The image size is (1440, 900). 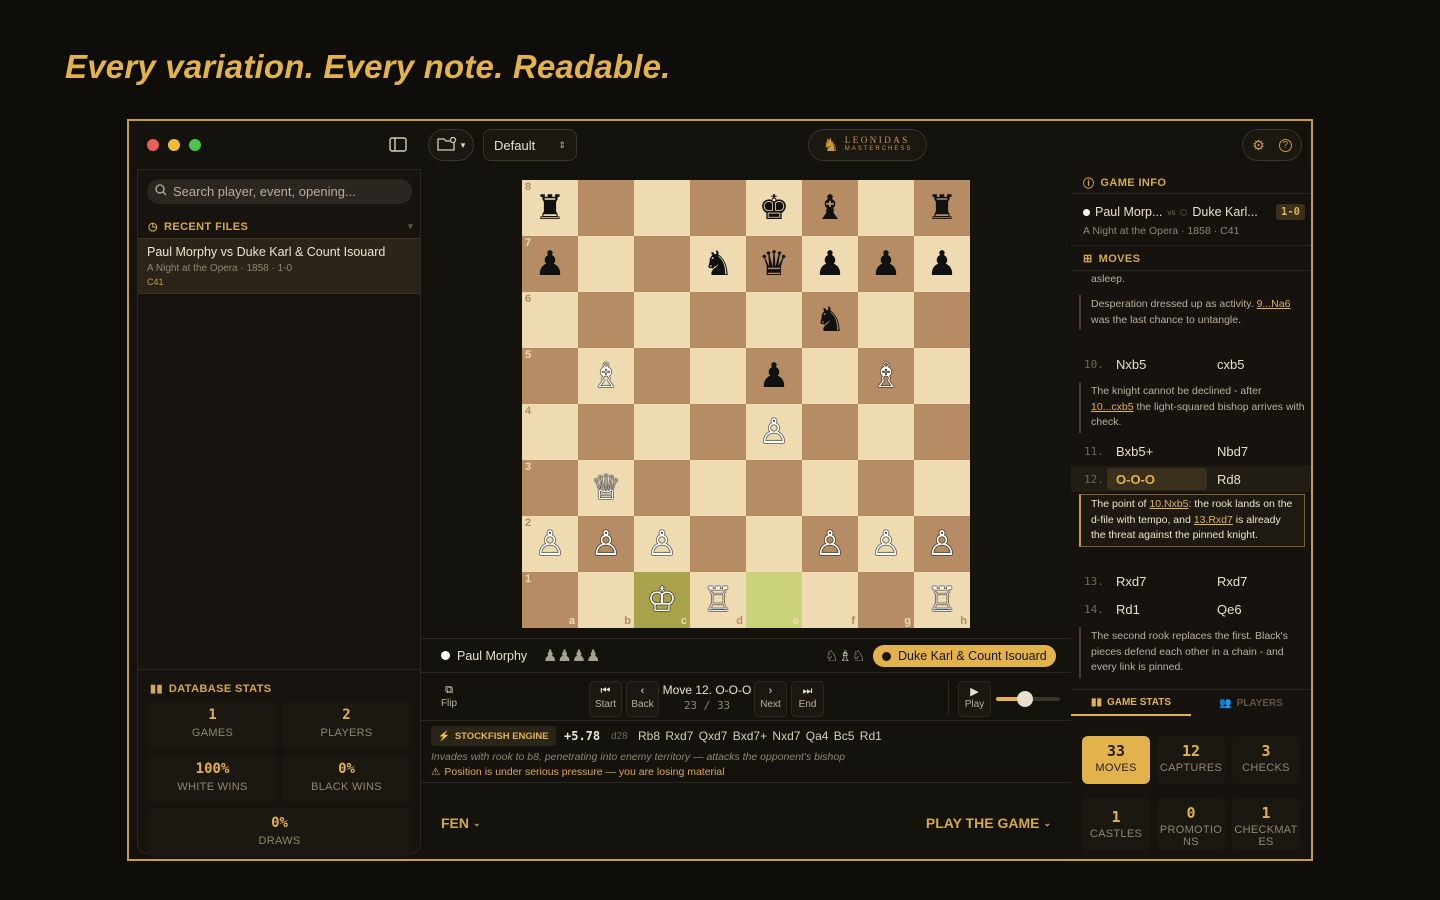 What do you see at coordinates (1251, 703) in the screenshot?
I see `tab-players: 👥 PLAYERS` at bounding box center [1251, 703].